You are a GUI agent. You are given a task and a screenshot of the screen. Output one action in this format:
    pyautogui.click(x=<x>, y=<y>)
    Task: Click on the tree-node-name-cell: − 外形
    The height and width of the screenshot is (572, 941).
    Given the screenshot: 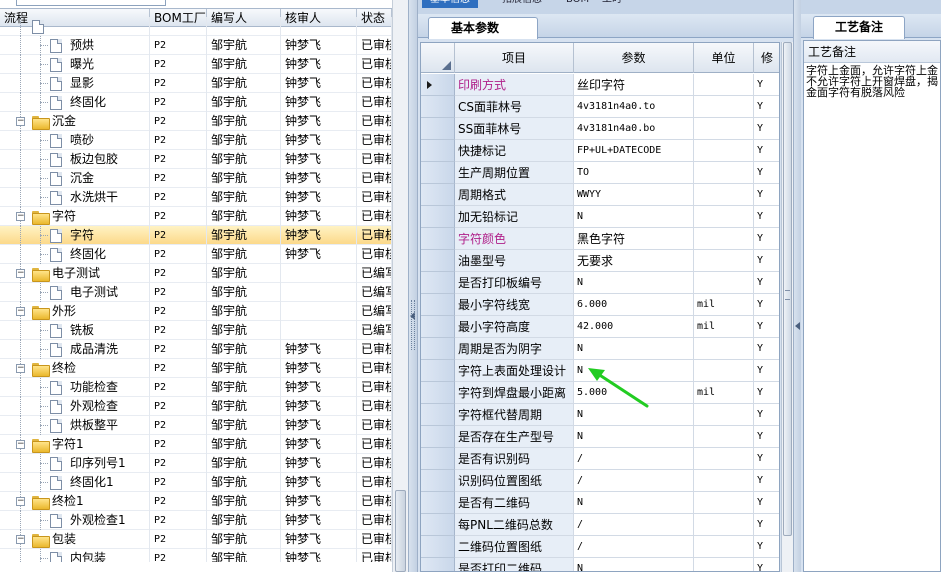 What is the action you would take?
    pyautogui.click(x=75, y=311)
    